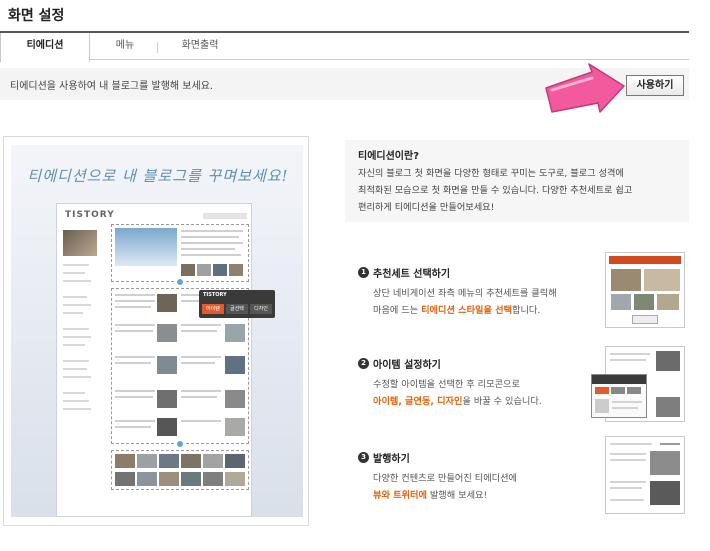 The image size is (710, 551). Describe the element at coordinates (495, 190) in the screenshot. I see `intro-line: 최적화된 모습으로 첫 화면을 만들 수 있습니다. 다양한 추천세트로 쉽고` at that location.